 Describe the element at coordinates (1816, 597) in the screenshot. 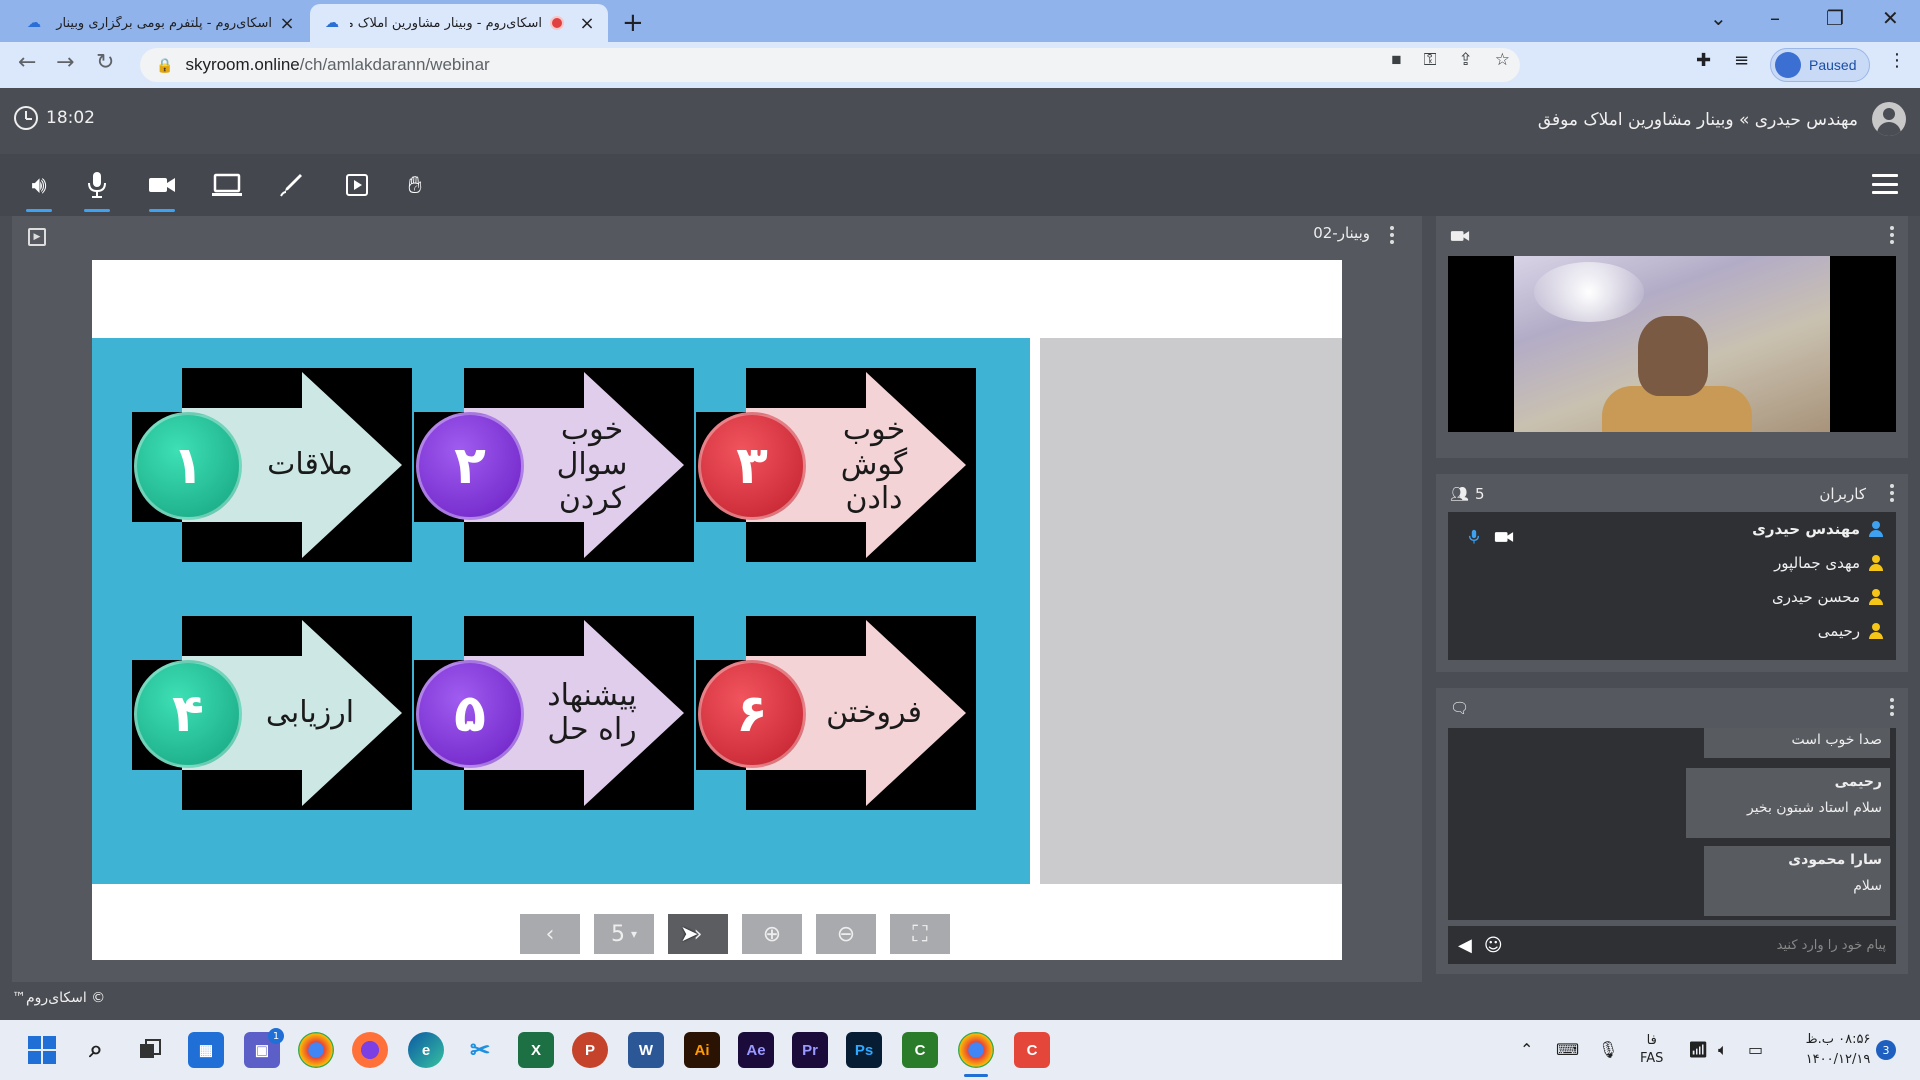

I see `user-name: محسن حیدری` at that location.